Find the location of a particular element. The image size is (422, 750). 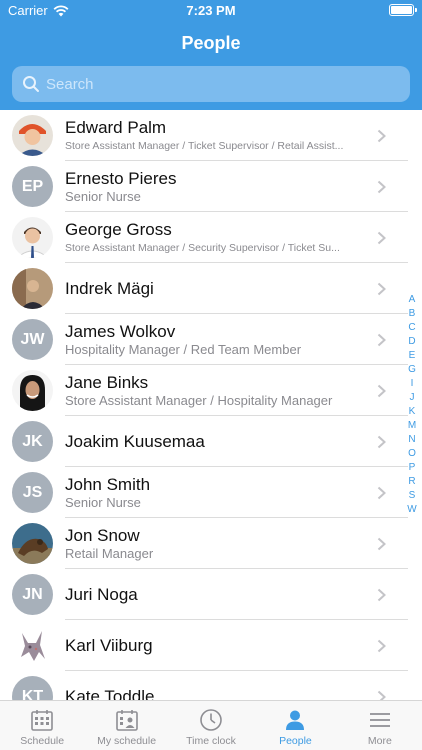

person-calendar-icon is located at coordinates (126, 720).